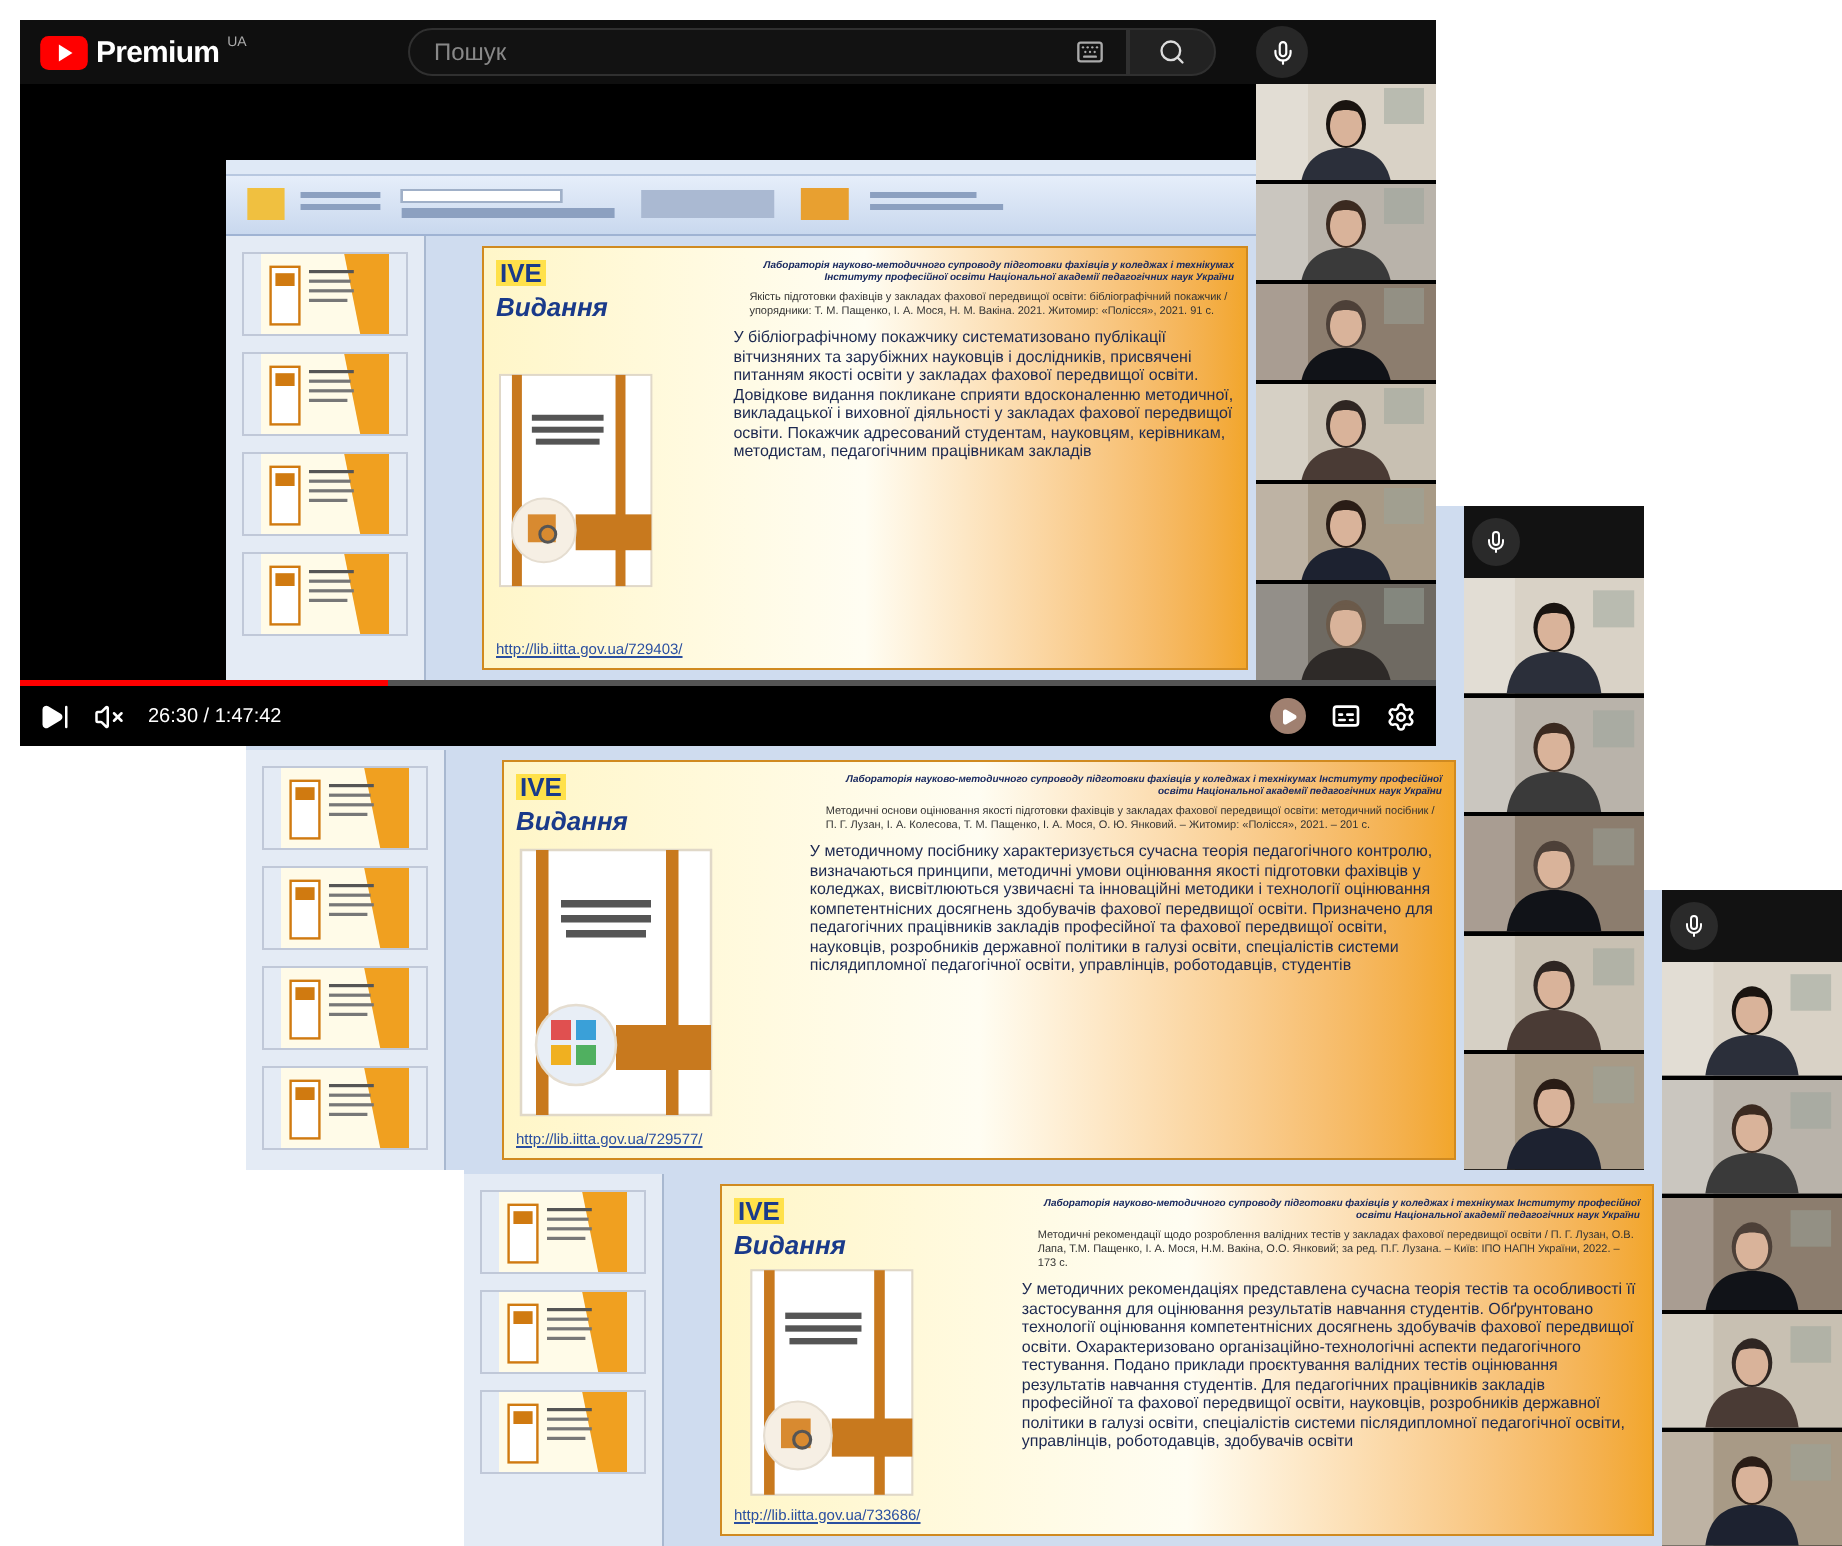  What do you see at coordinates (983, 394) in the screenshot?
I see `description: У бібліографічному покажчику систематизовано публікації вітчизняних та зарубіжних науковців і дослідників, присвячені питанням якості освіти у закладах фахової передвищої освіти. Довідкове видання покликане сприяти вдосконаленню методичної, викладацької і виховної діяльності у закладах фахової передвищої освіти. Покажчик адресований студентам, науковцям, керівникам, методистам, педагогічним працівникам закладів` at bounding box center [983, 394].